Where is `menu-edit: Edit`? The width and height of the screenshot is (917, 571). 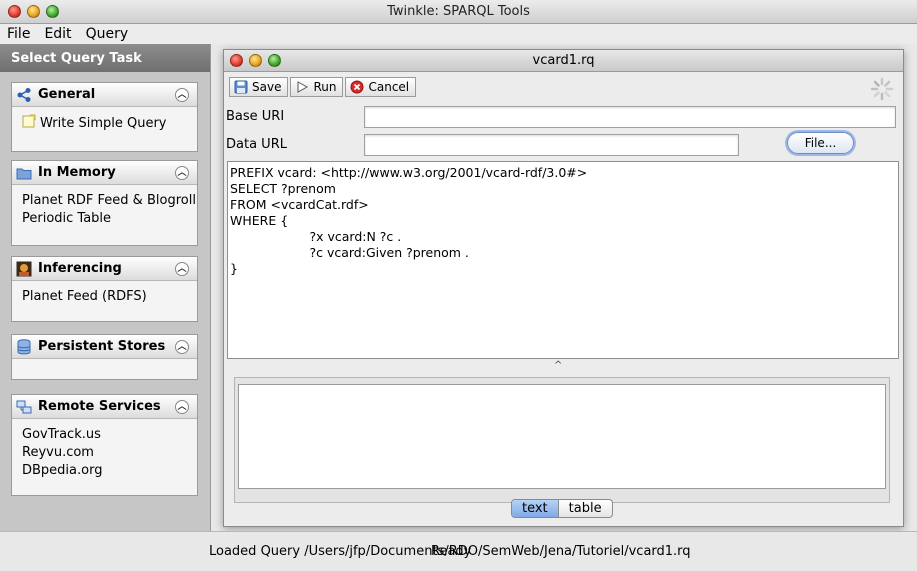
menu-edit: Edit is located at coordinates (57, 34).